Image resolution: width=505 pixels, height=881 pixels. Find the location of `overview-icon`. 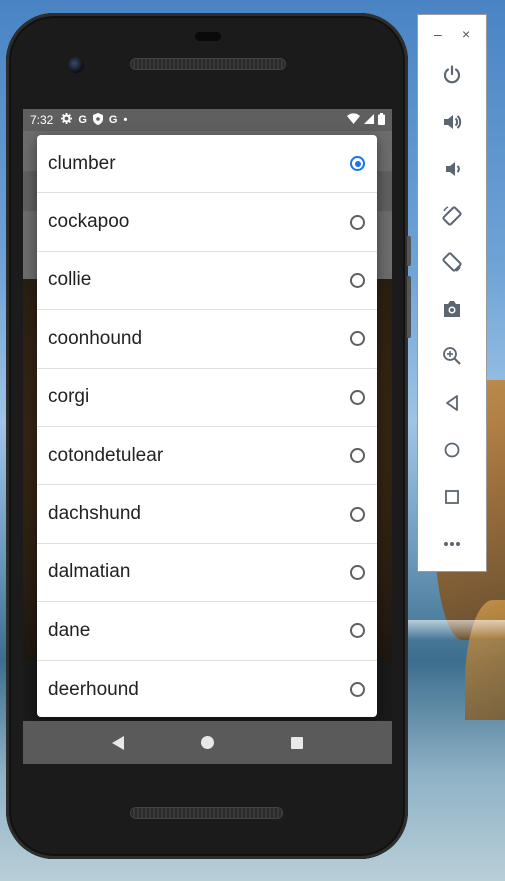

overview-icon is located at coordinates (452, 497).